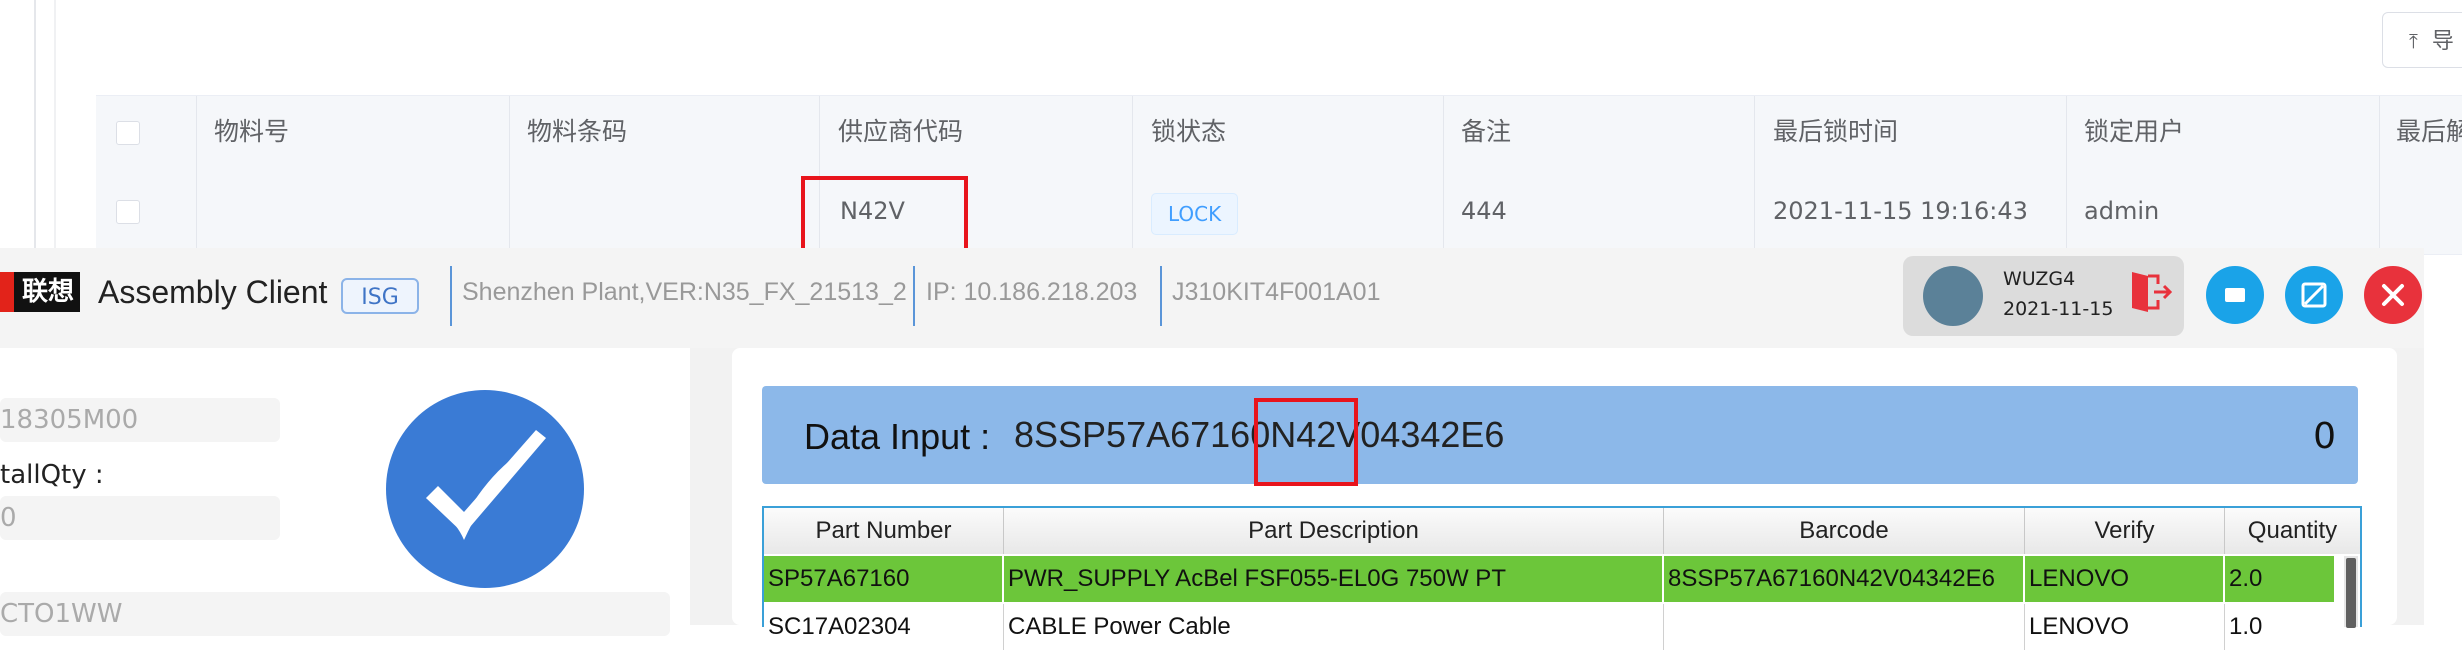 The width and height of the screenshot is (2462, 650). What do you see at coordinates (884, 531) in the screenshot?
I see `grid-header-part-number: Part Number` at bounding box center [884, 531].